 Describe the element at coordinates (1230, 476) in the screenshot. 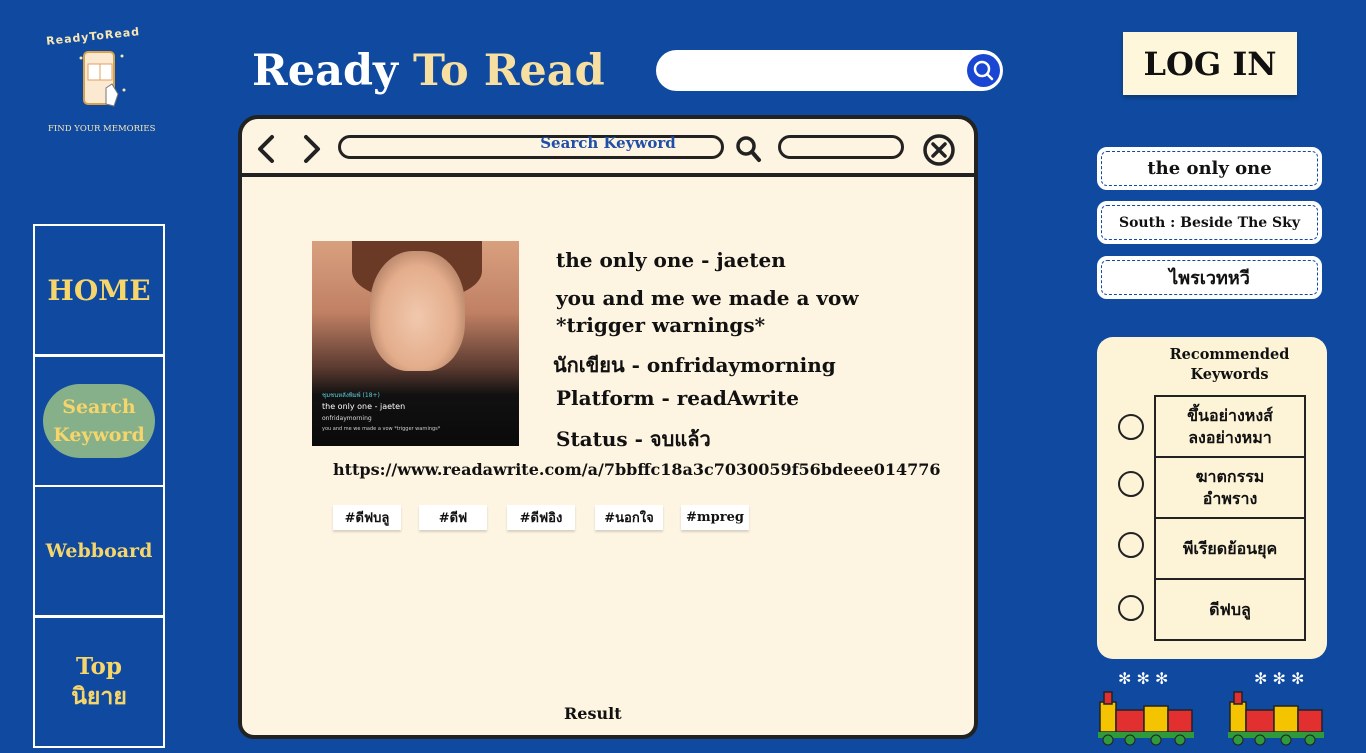

I see `recommended-item-line1: ฆาตกรรม` at that location.